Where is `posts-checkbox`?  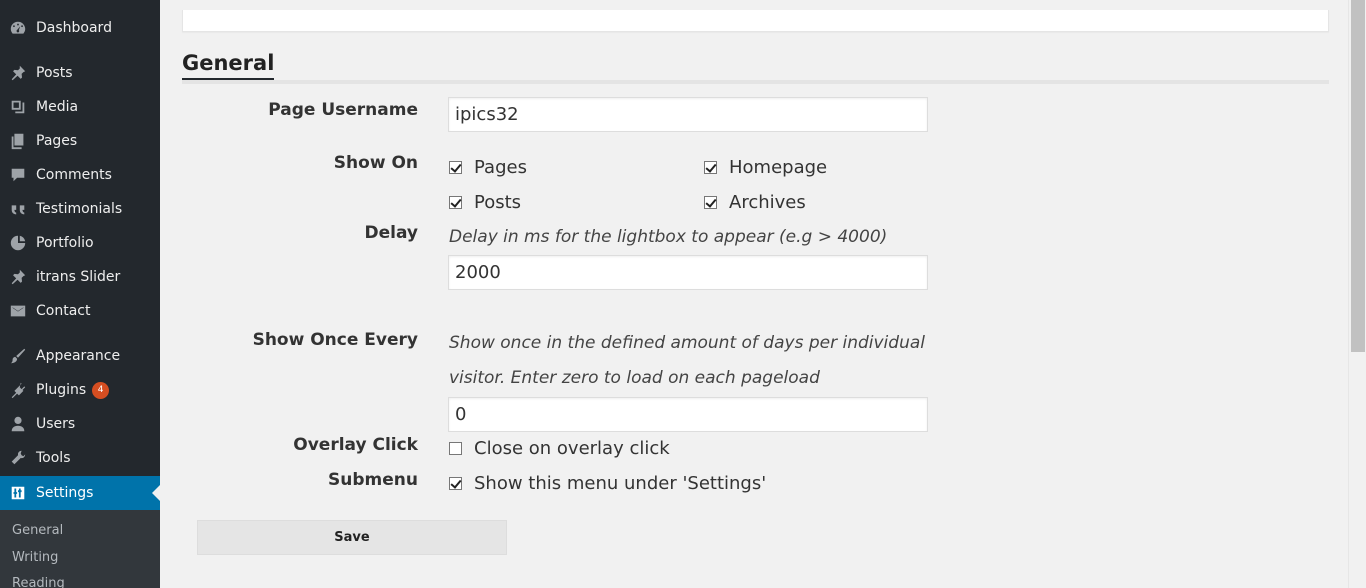
posts-checkbox is located at coordinates (455, 202).